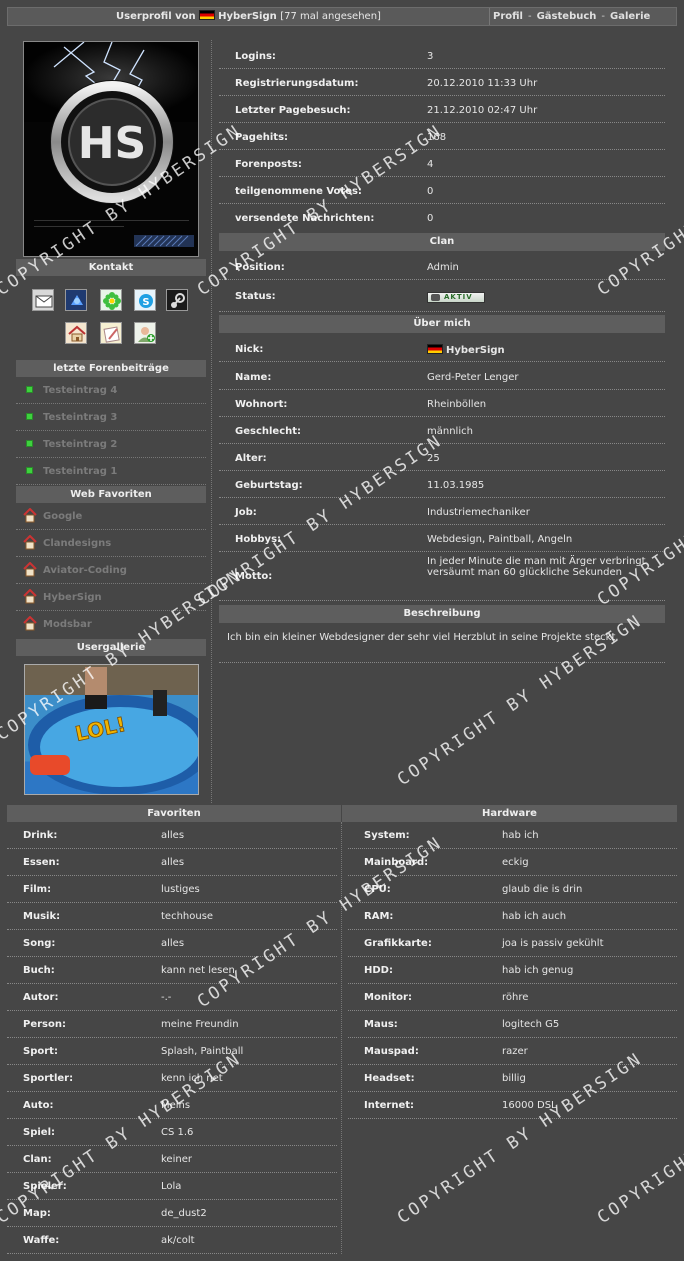  Describe the element at coordinates (442, 55) in the screenshot. I see `stat-row: Logins: 3` at that location.